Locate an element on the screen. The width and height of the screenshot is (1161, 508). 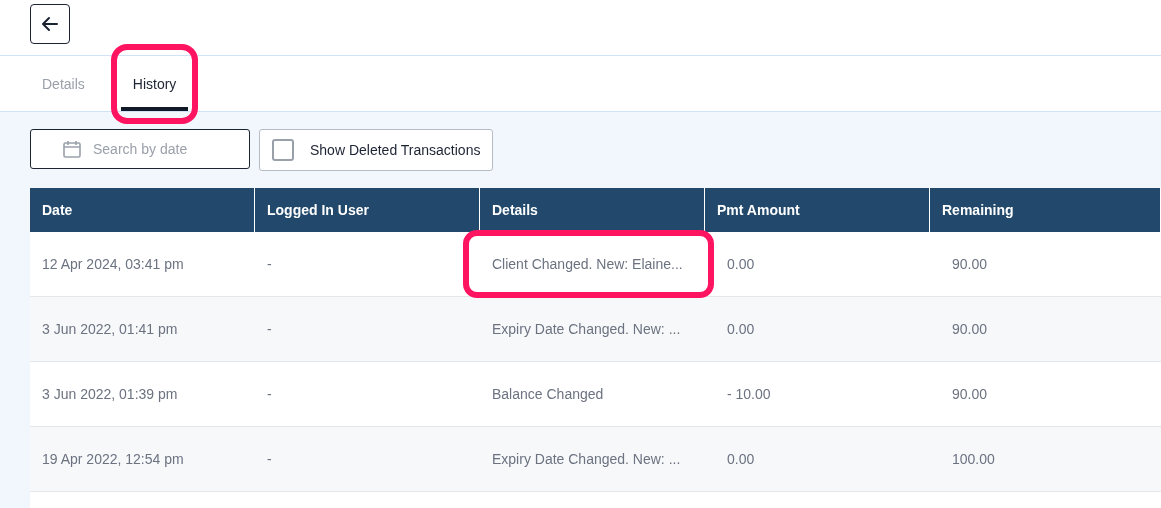
back-arrow-icon is located at coordinates (50, 24).